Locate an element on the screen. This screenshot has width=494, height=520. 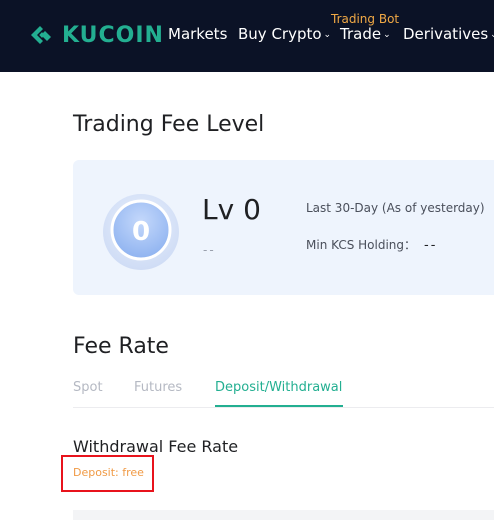
withdrawal-fee-rate-title: Withdrawal Fee Rate is located at coordinates (156, 446).